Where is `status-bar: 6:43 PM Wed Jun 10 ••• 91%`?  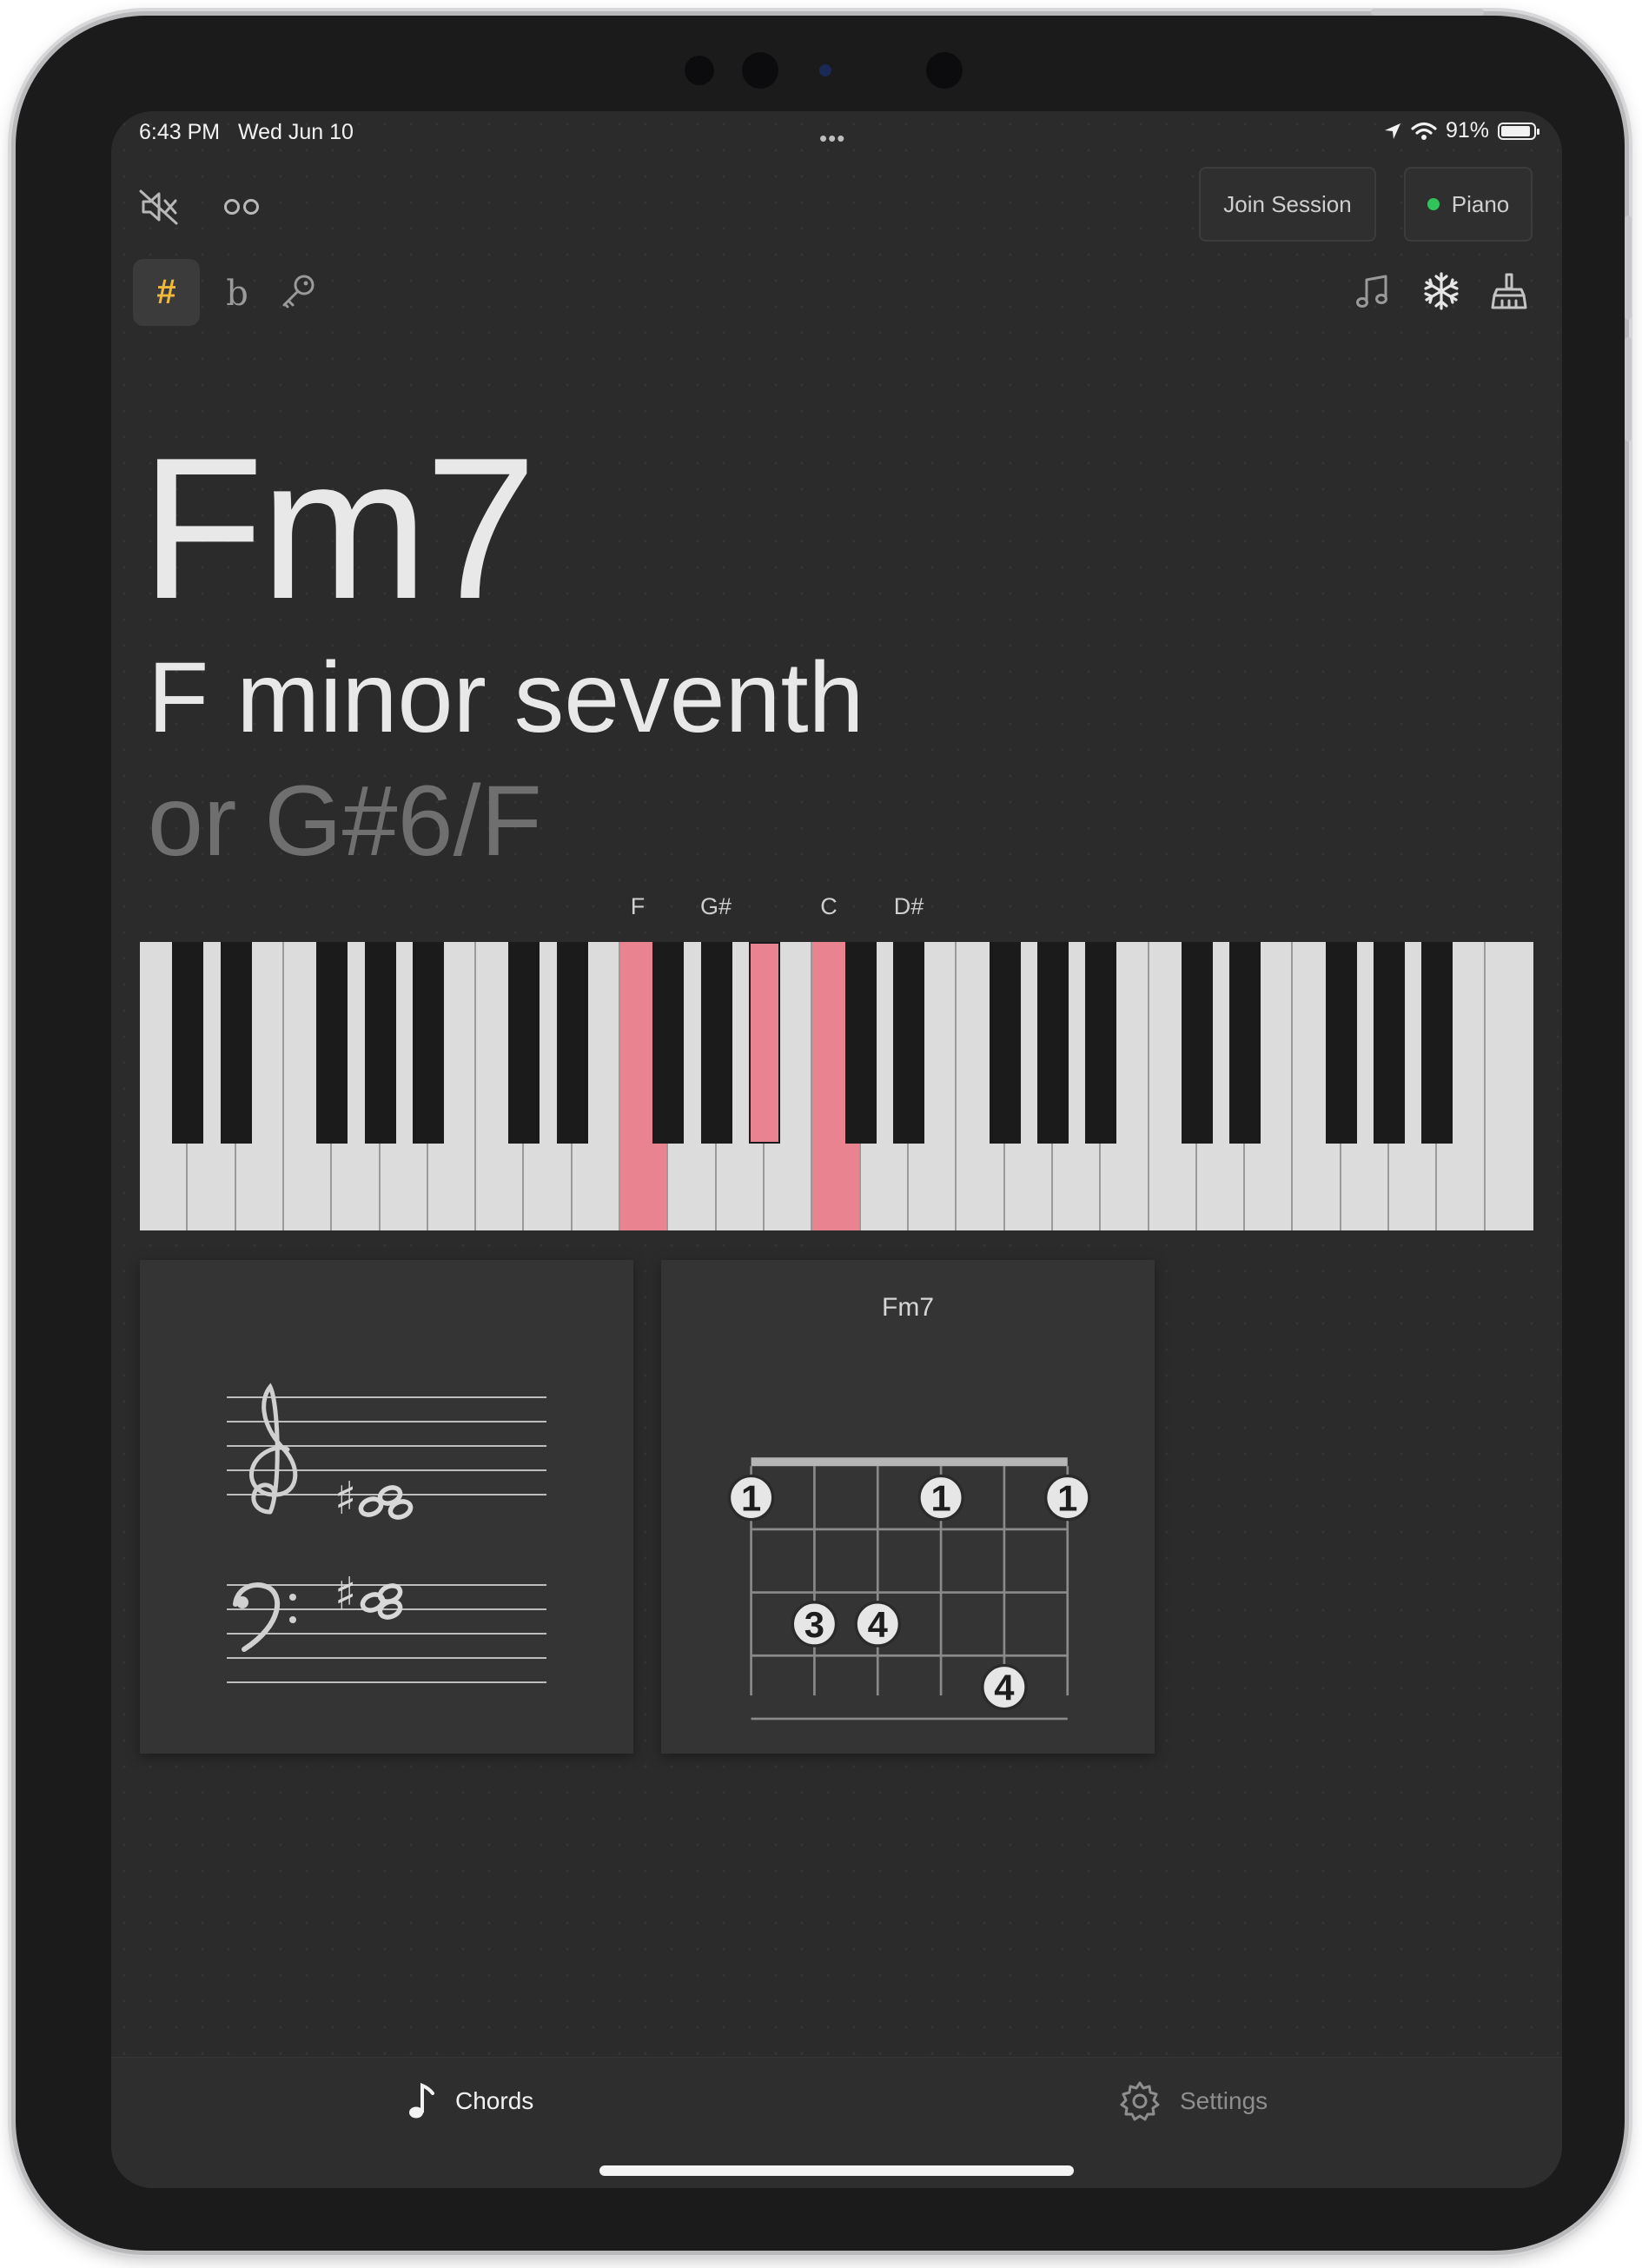
status-bar: 6:43 PM Wed Jun 10 ••• 91% is located at coordinates (836, 133).